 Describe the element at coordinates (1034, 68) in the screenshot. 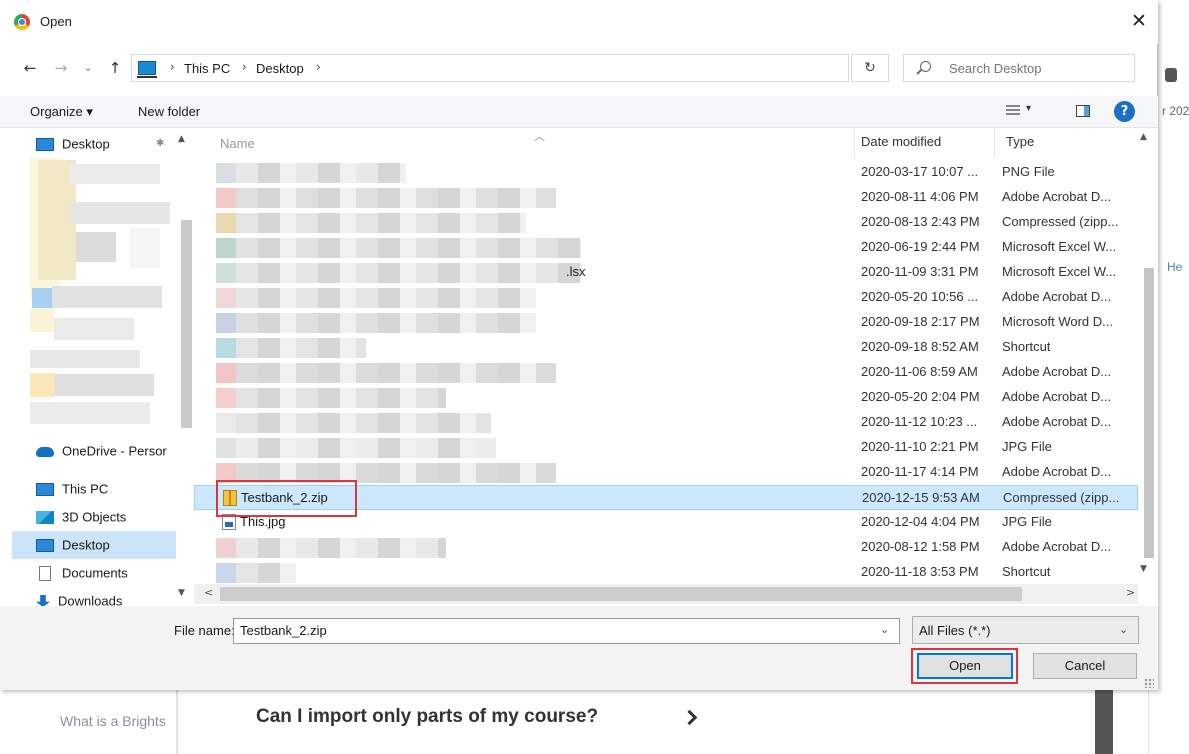

I see `search-input` at that location.